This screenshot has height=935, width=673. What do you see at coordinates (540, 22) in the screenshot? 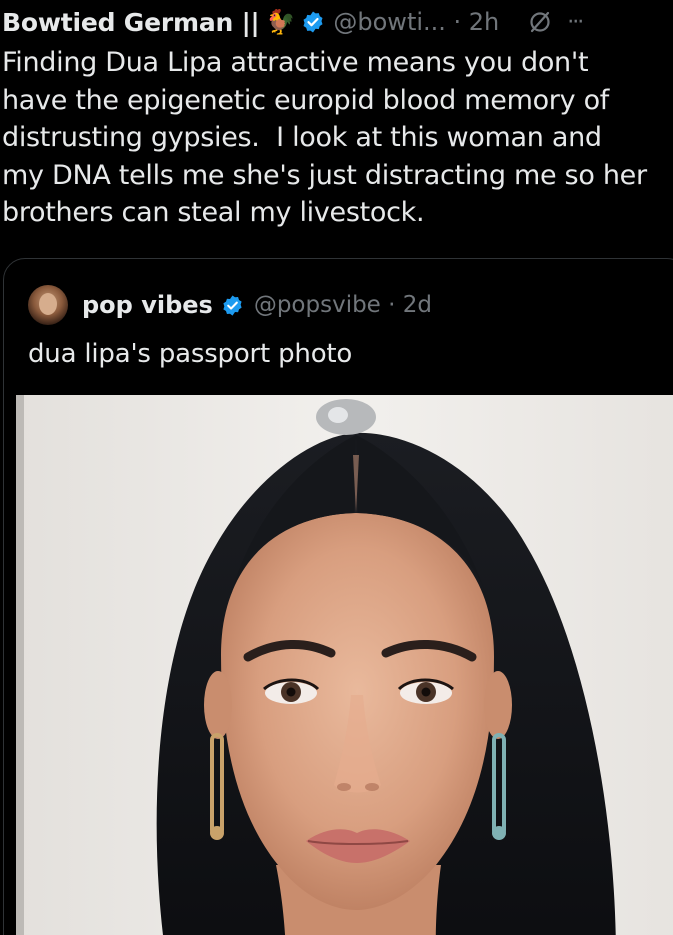
I see `grok-slash-icon` at bounding box center [540, 22].